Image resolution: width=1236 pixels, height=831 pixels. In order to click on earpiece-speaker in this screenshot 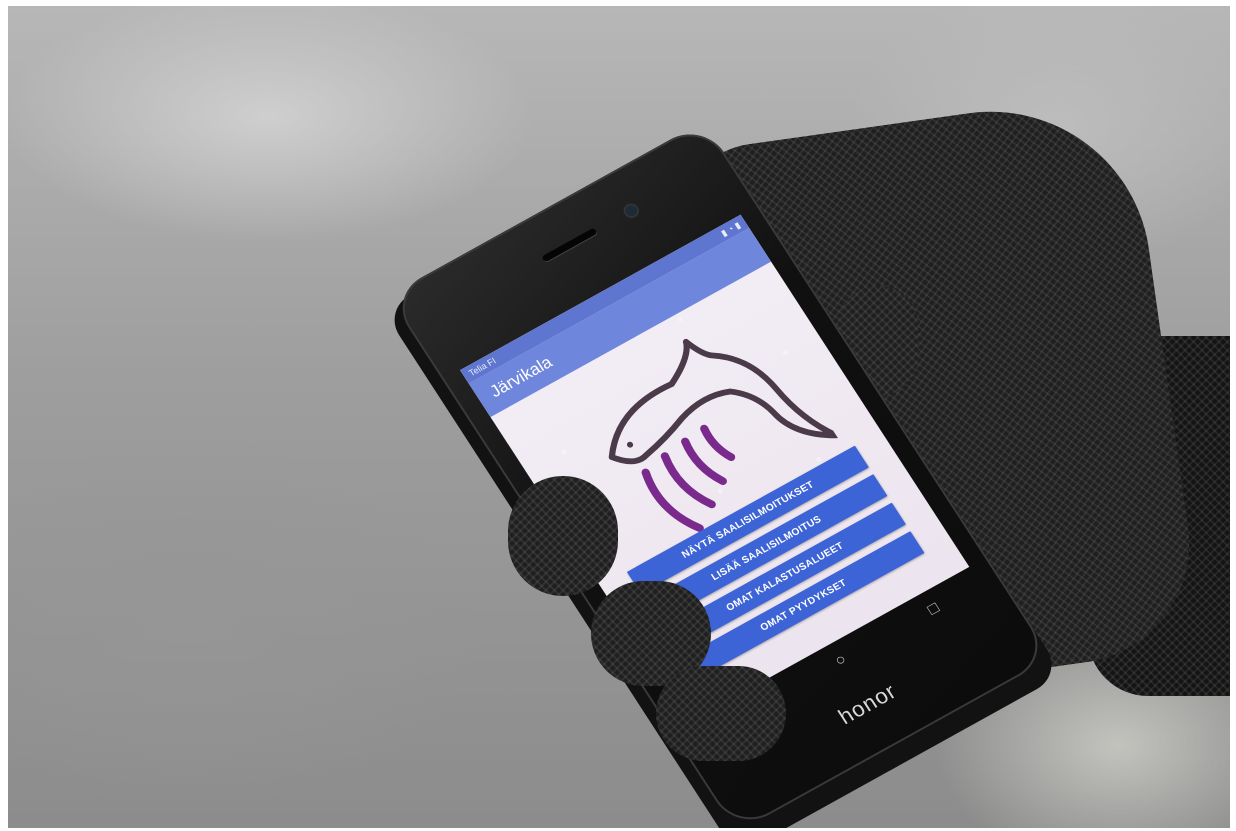, I will do `click(569, 245)`.